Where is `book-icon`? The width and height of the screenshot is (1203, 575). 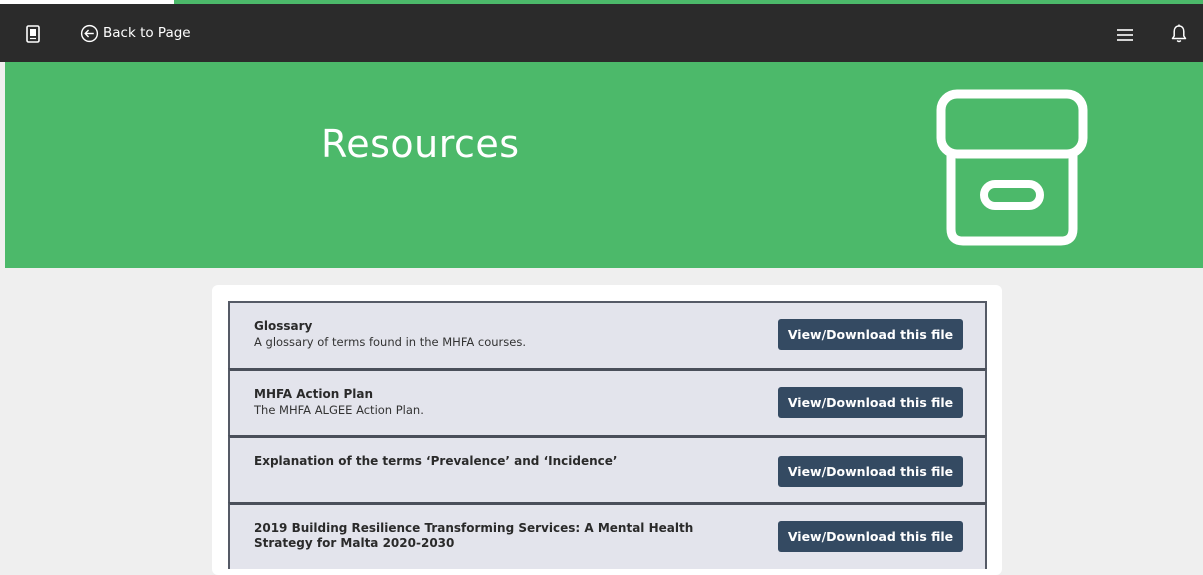
book-icon is located at coordinates (33, 34).